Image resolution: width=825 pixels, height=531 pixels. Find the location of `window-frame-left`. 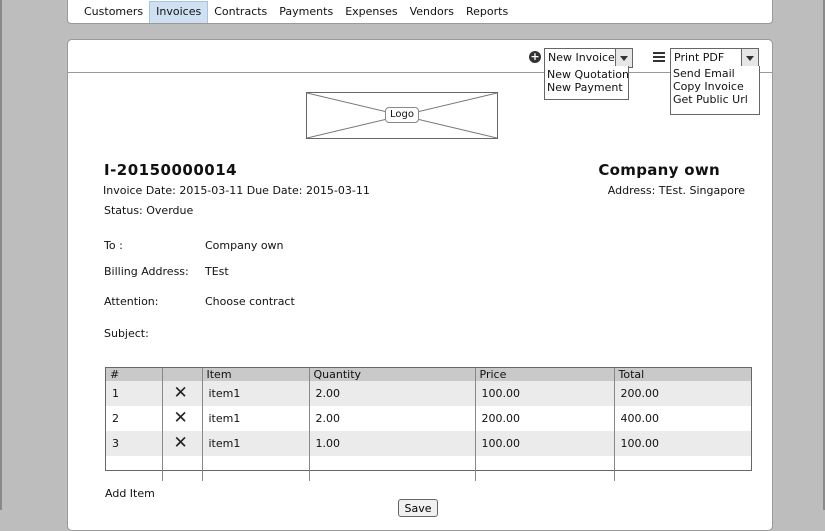

window-frame-left is located at coordinates (1, 255).